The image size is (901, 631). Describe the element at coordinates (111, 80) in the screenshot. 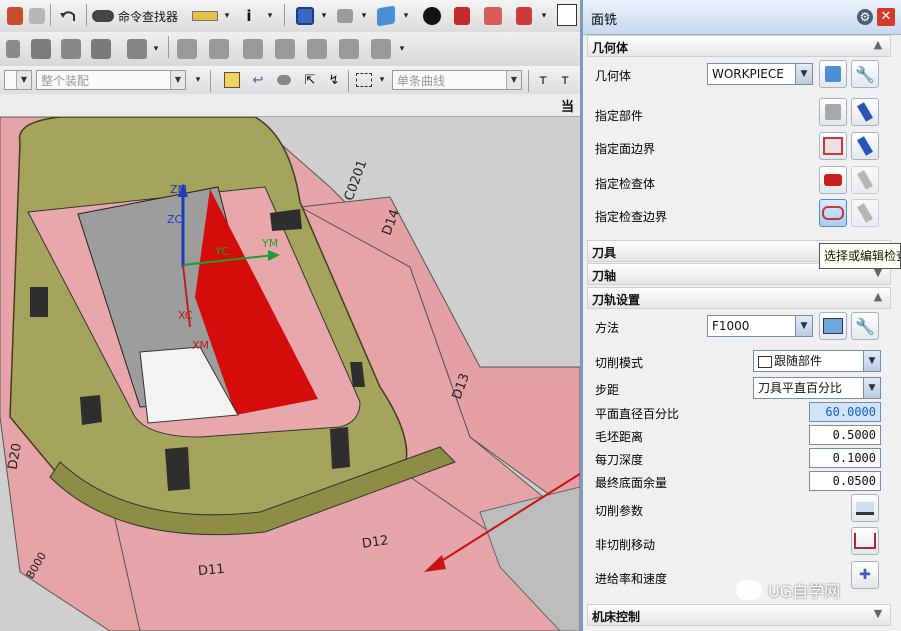

I see `assembly-filter-dropdown: 整个装配 ▼` at that location.